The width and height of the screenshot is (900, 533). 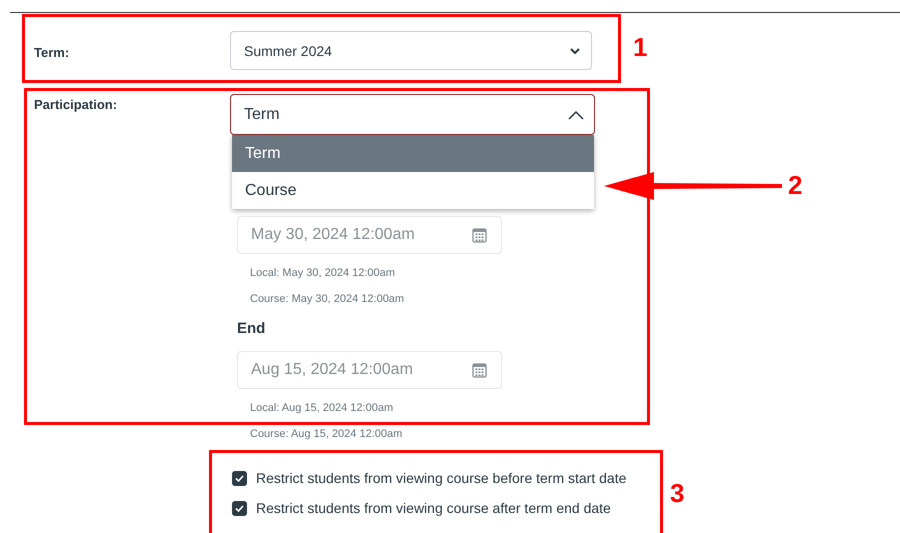 I want to click on field-label: Participation:, so click(x=76, y=105).